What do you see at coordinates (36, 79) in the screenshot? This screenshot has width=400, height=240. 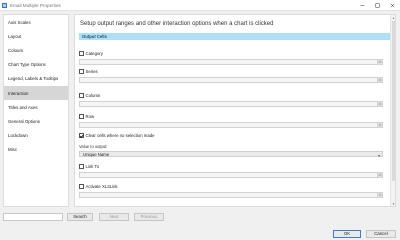 I see `sidebar-item-legend-labels-tooltips: Legend, Labels & Tooltips` at bounding box center [36, 79].